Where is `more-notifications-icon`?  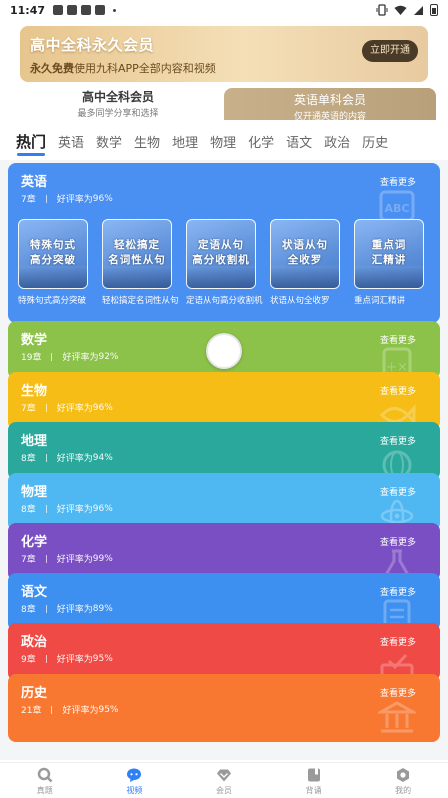 more-notifications-icon is located at coordinates (115, 10).